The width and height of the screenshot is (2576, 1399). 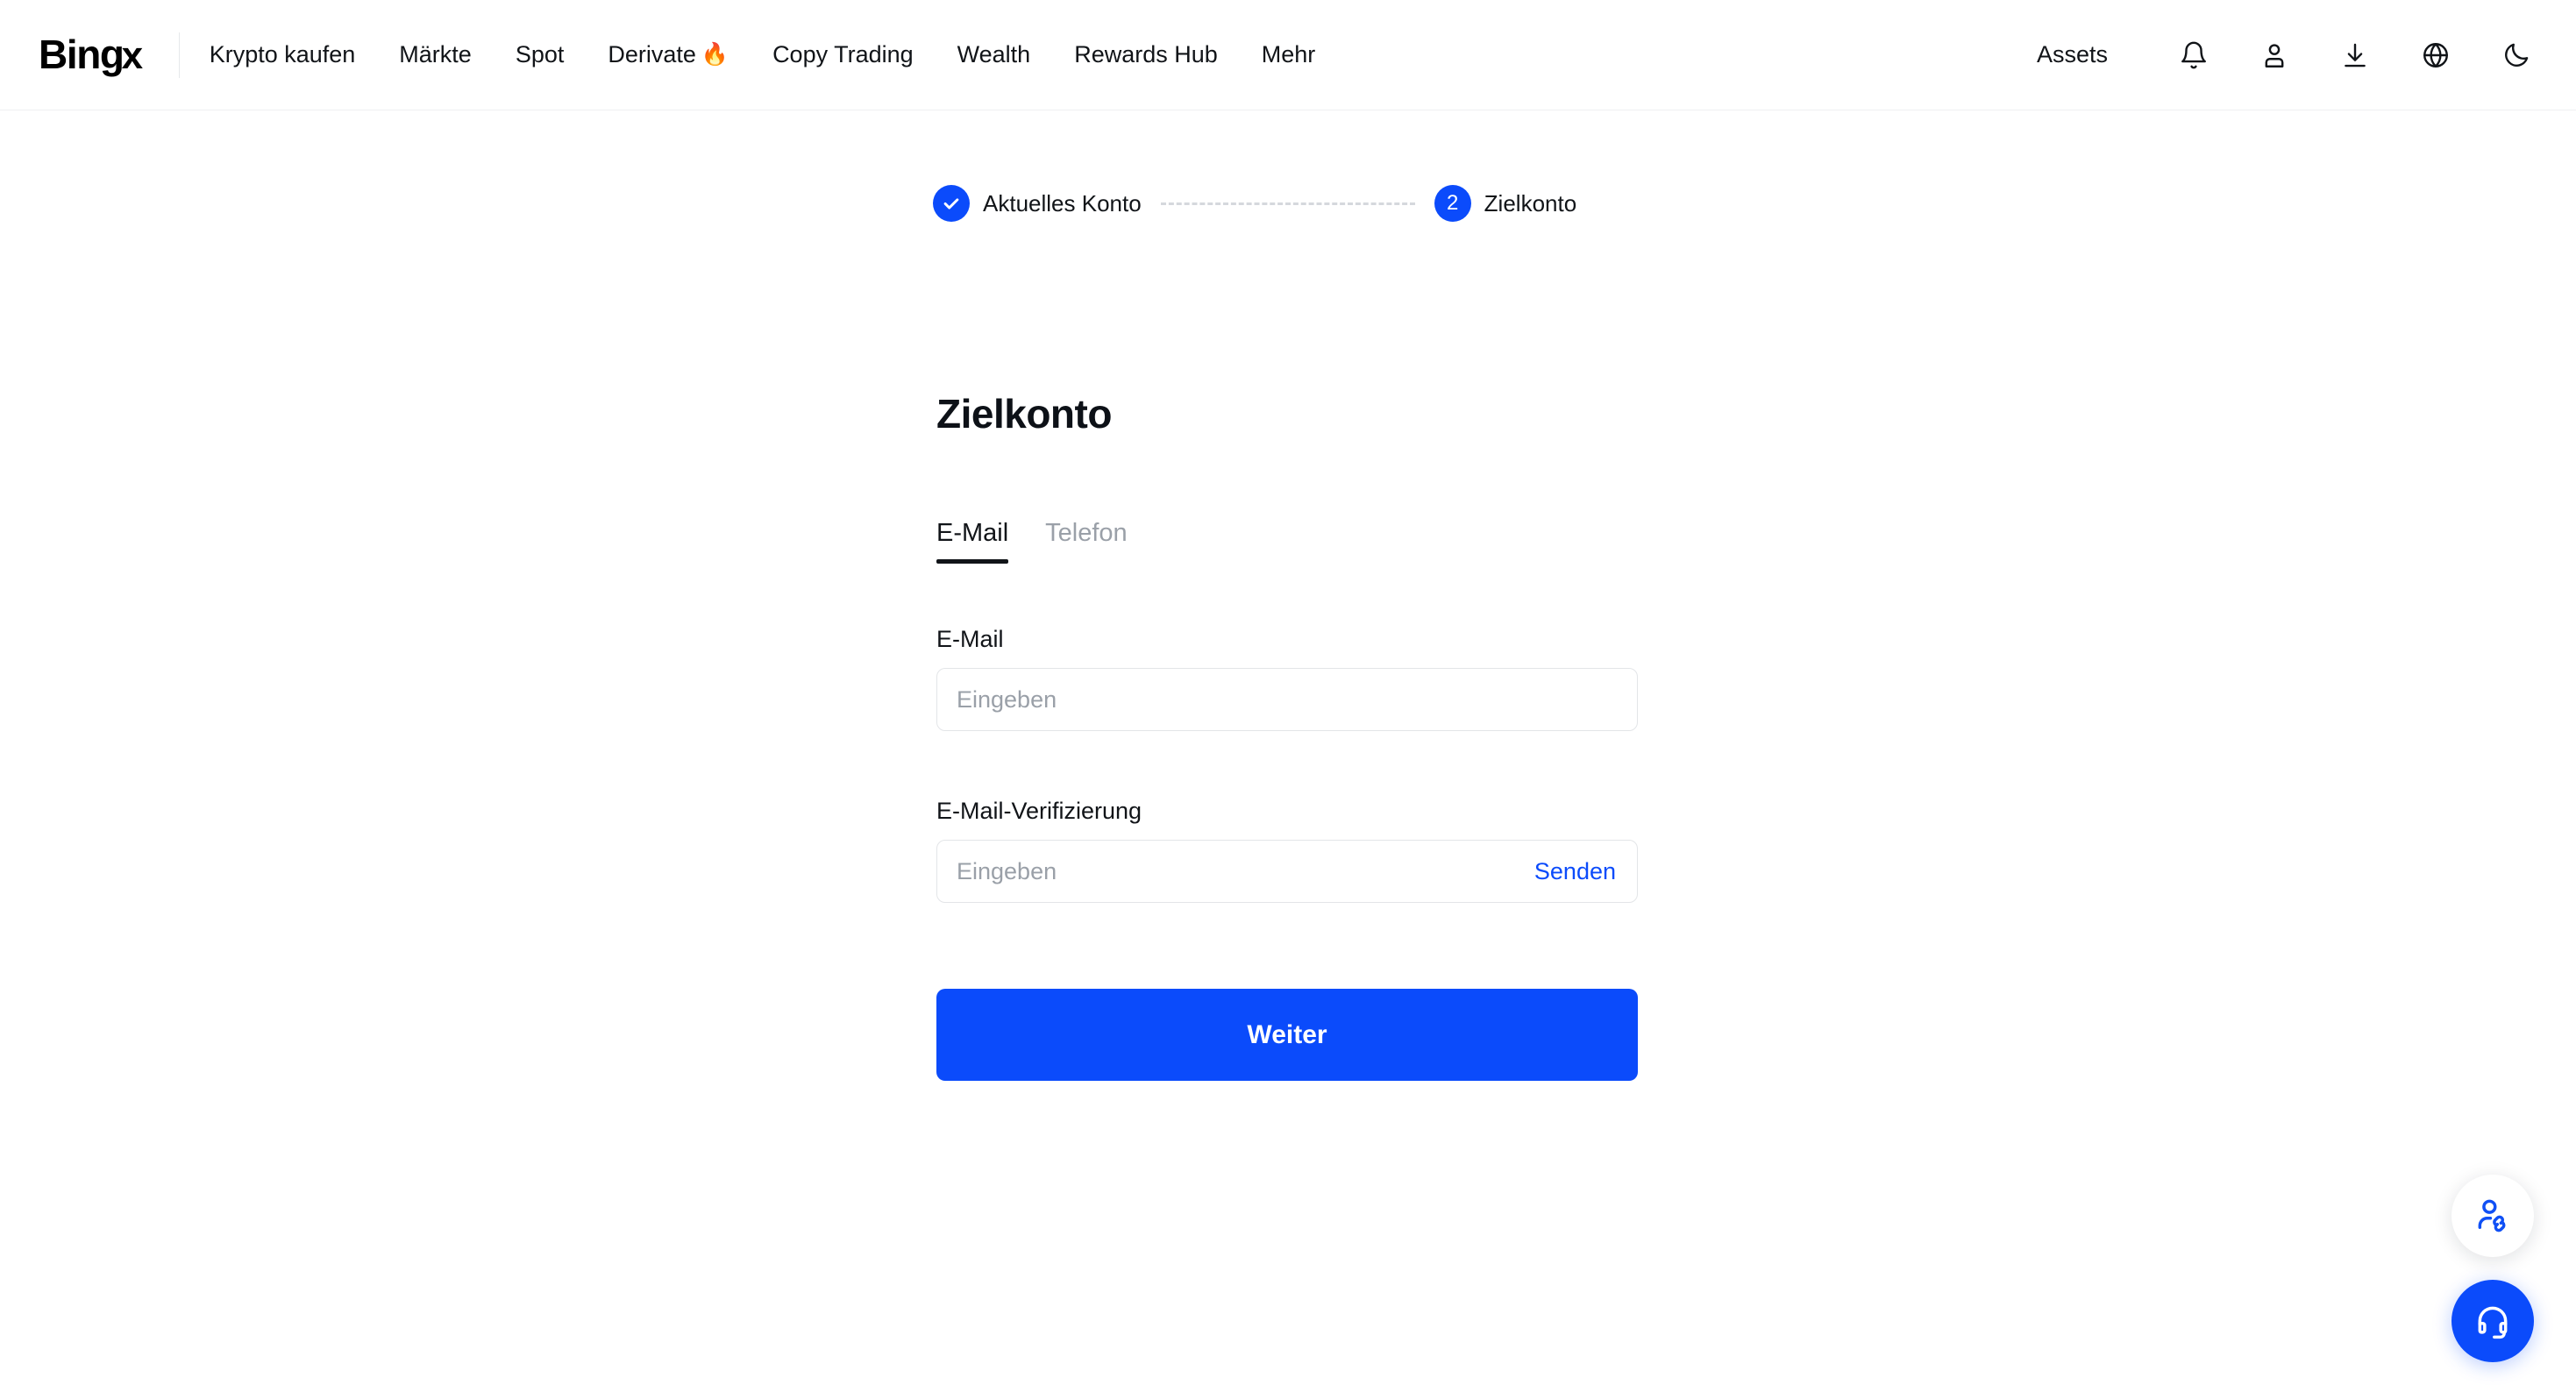 I want to click on download-icon, so click(x=2355, y=55).